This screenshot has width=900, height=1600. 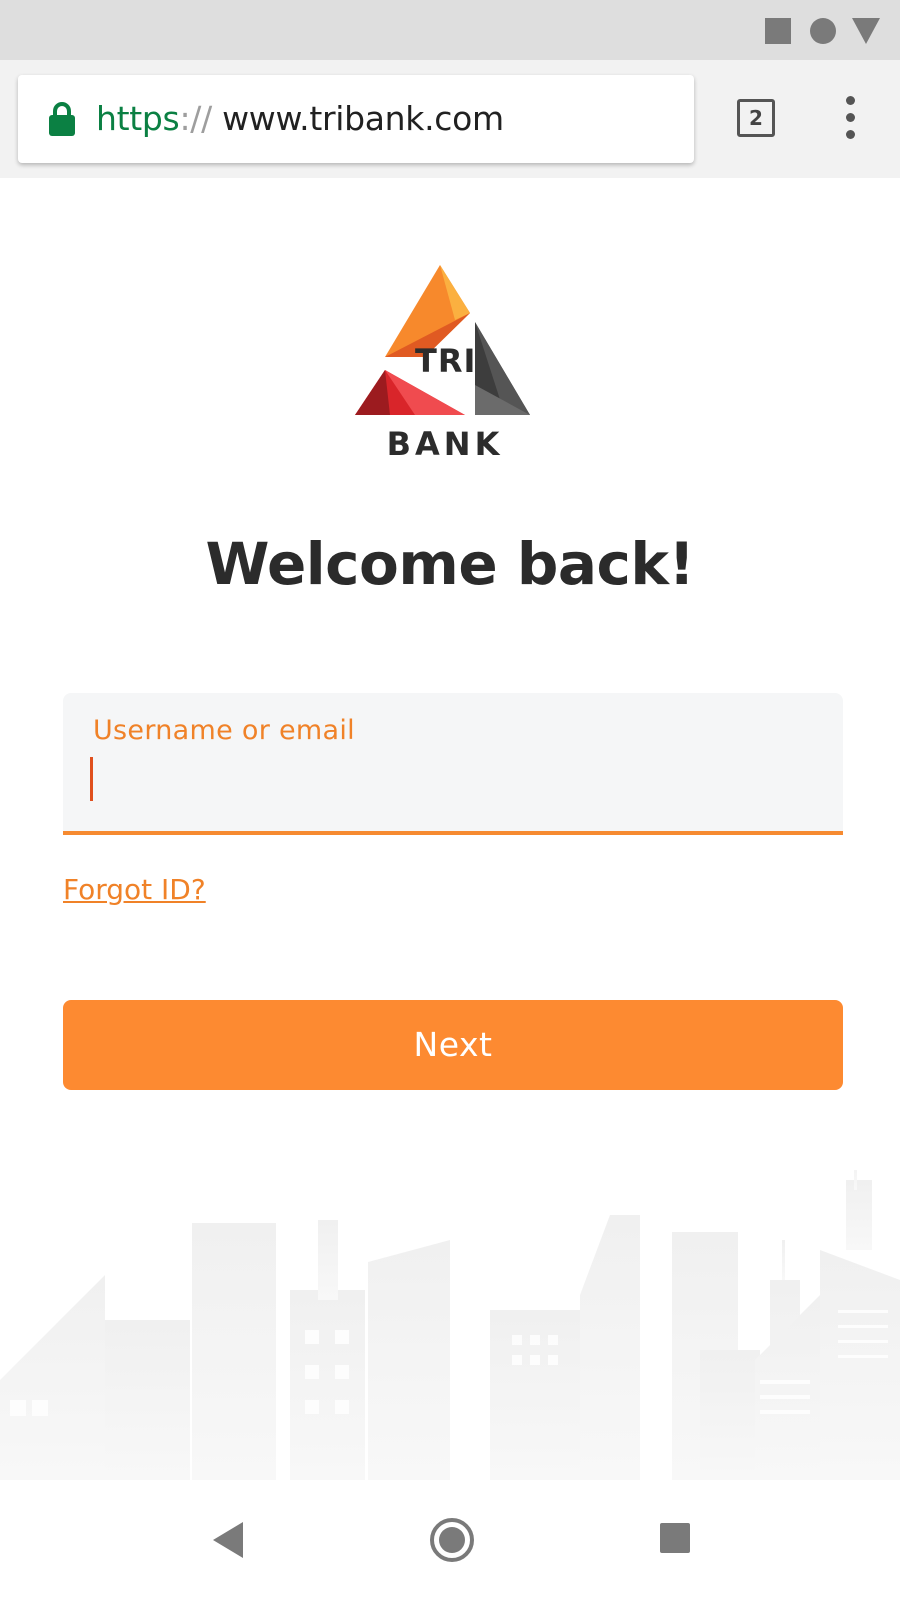 I want to click on system-nav-bar, so click(x=450, y=1540).